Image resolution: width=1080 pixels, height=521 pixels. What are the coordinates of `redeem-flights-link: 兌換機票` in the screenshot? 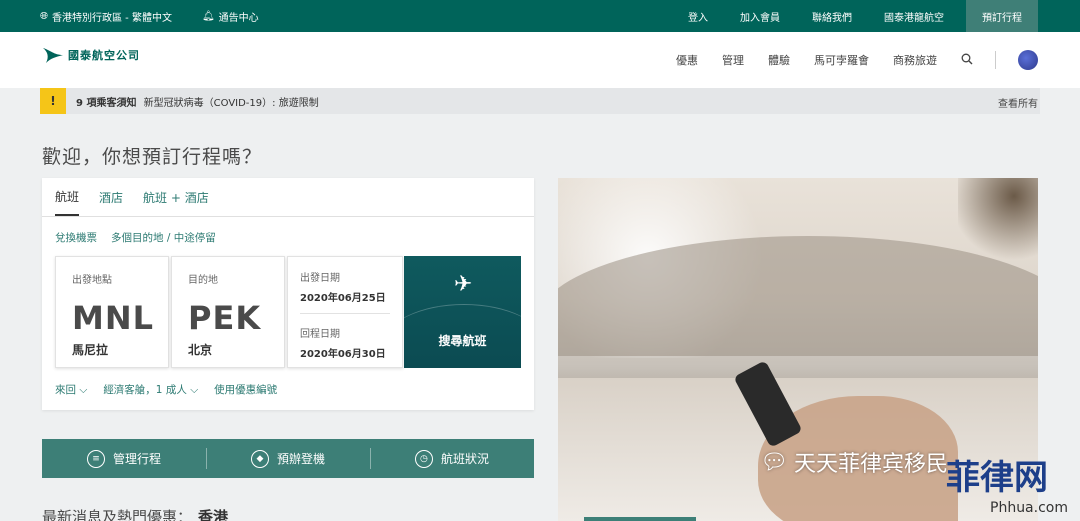 It's located at (76, 237).